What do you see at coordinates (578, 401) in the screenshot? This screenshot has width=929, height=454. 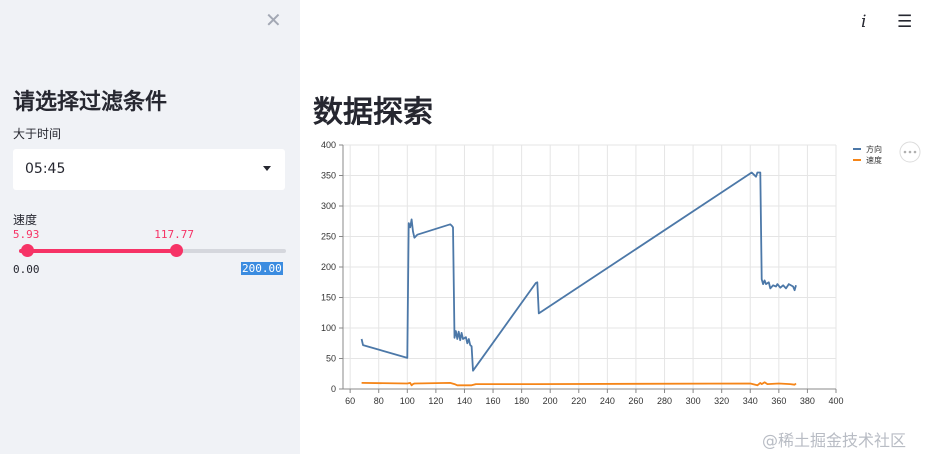 I see `x-tick-label: 220` at bounding box center [578, 401].